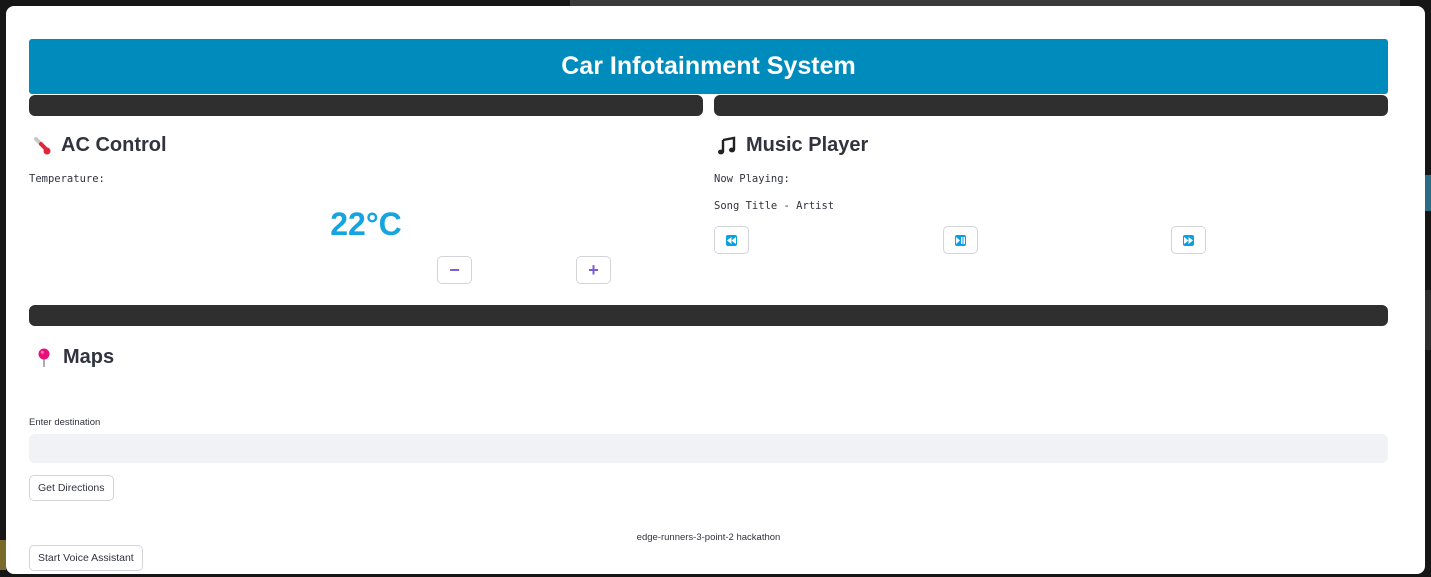  Describe the element at coordinates (727, 146) in the screenshot. I see `music-note-icon` at that location.